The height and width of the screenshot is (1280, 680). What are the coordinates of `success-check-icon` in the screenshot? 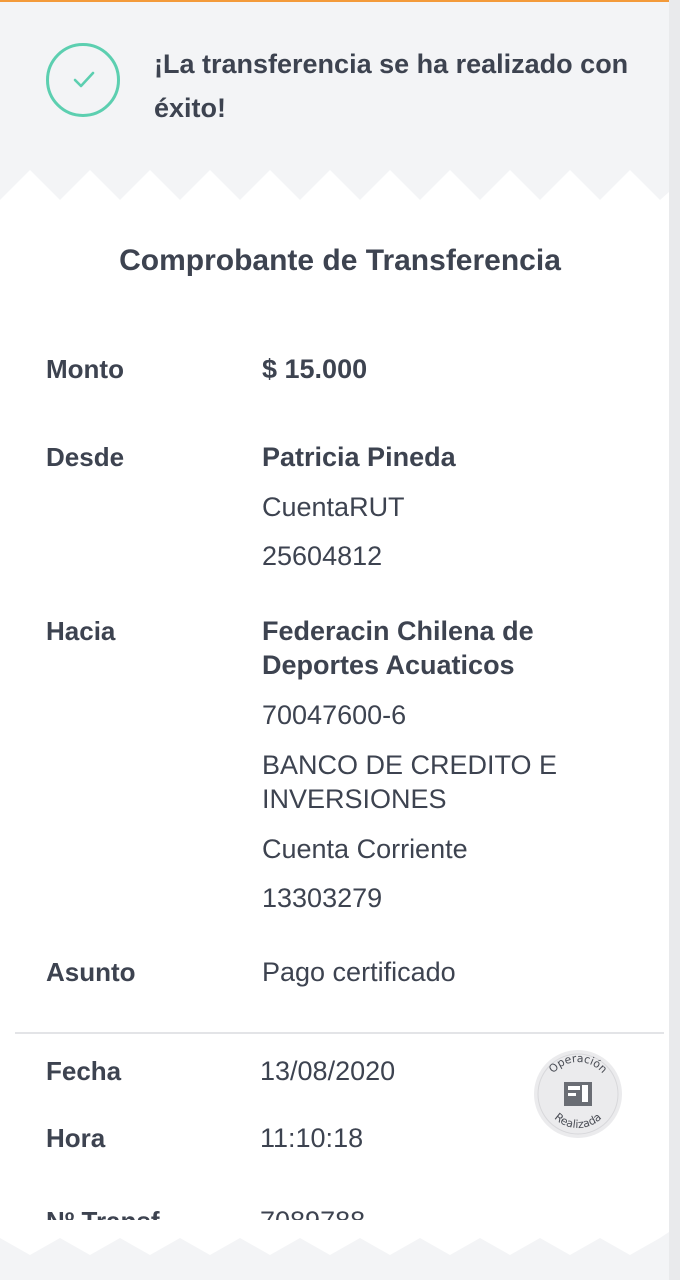 It's located at (83, 80).